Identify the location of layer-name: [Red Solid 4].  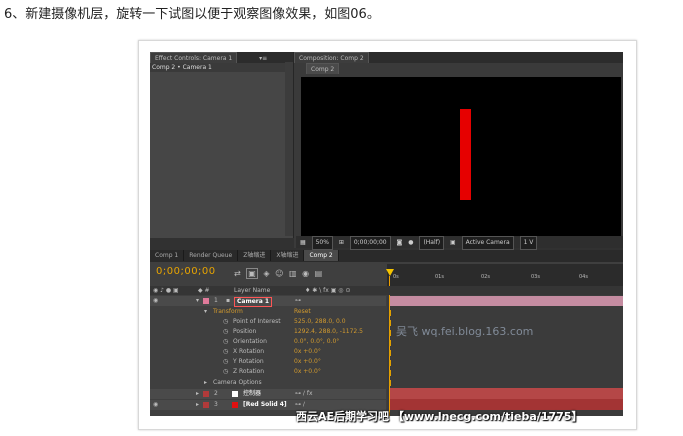
(265, 405).